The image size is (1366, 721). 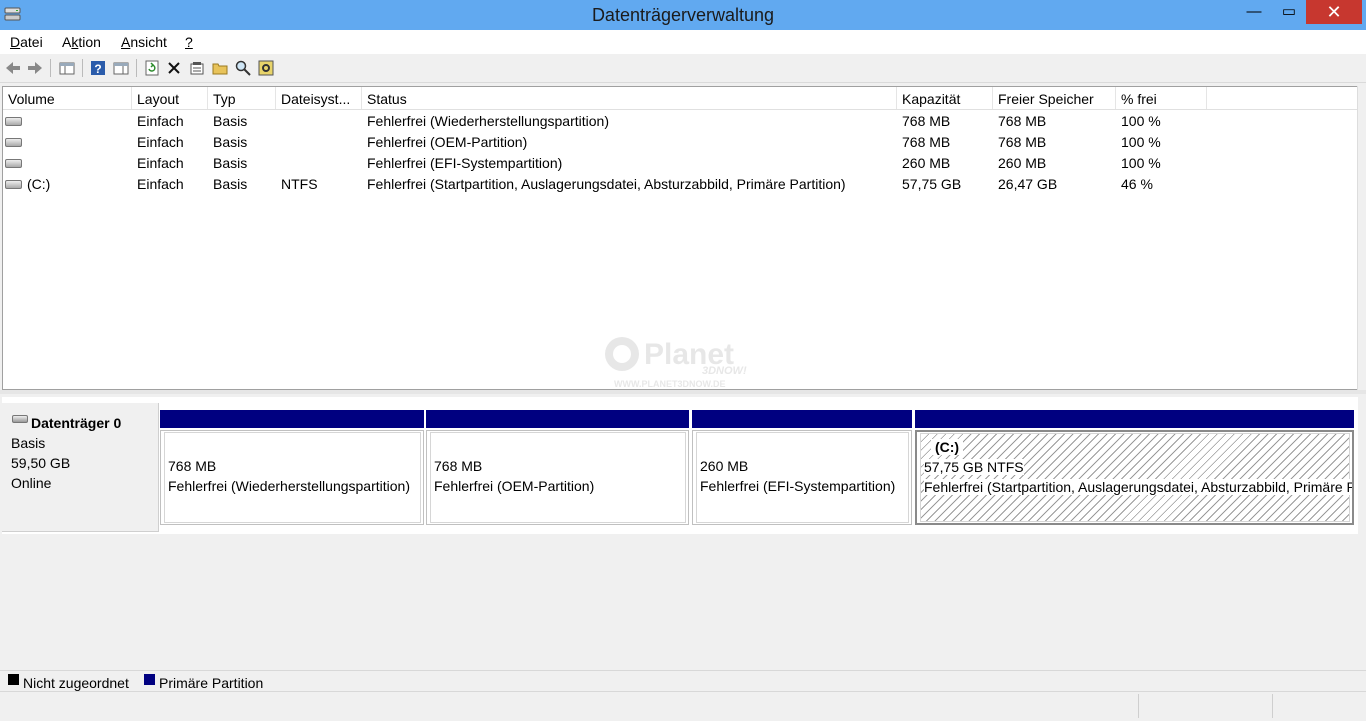 What do you see at coordinates (447, 142) in the screenshot?
I see `cell-status: Fehlerfrei (OEM-Partition)` at bounding box center [447, 142].